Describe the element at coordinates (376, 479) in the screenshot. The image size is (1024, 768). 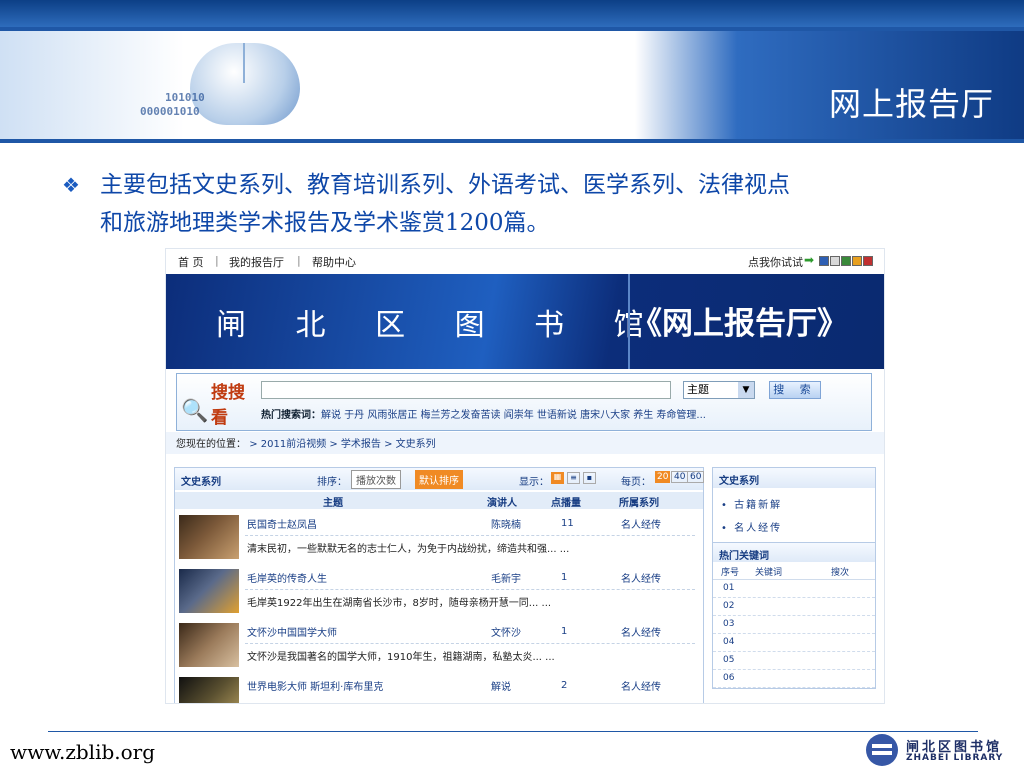
I see `sort-by-plays-button: 播放次数` at that location.